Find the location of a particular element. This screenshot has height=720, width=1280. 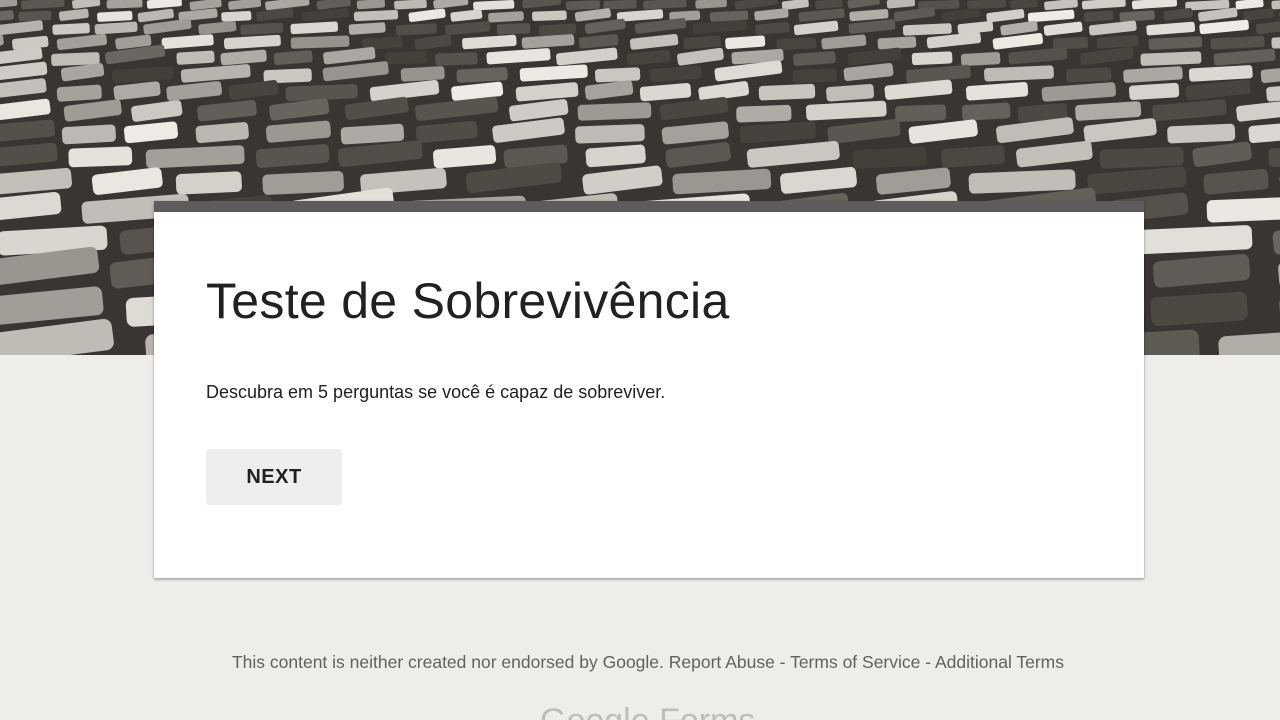

terms-of-service-link: Terms of Service is located at coordinates (855, 662).